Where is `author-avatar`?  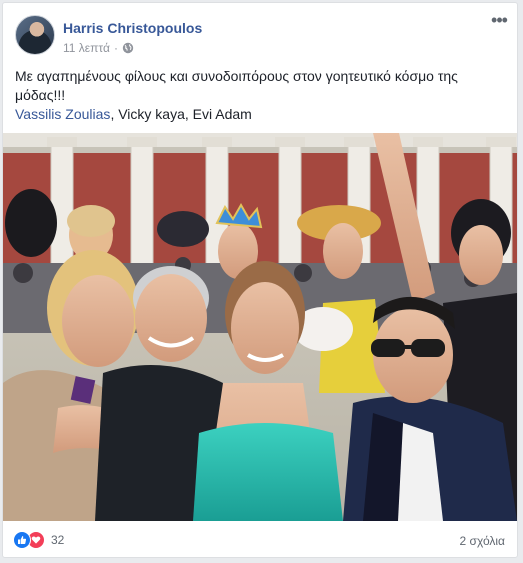
author-avatar is located at coordinates (35, 35).